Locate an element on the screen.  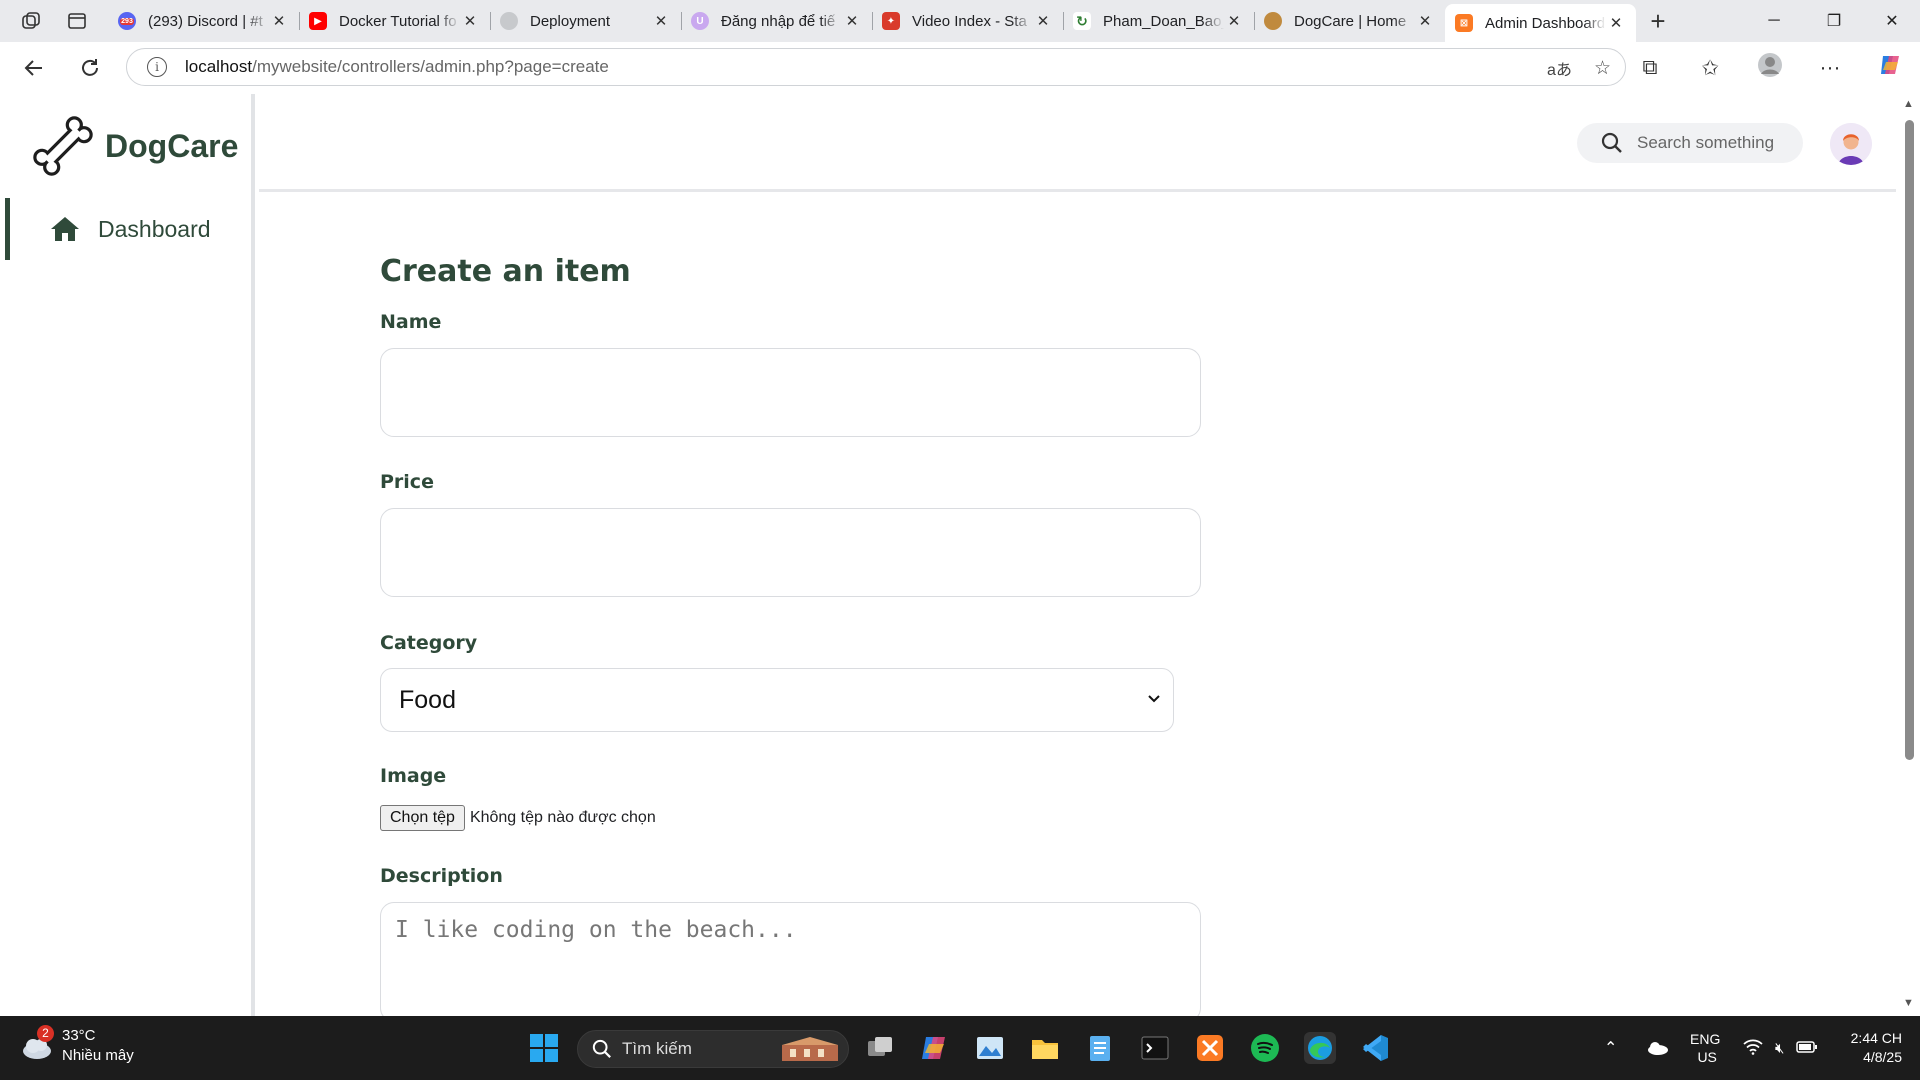
onedrive-icon is located at coordinates (1657, 1048).